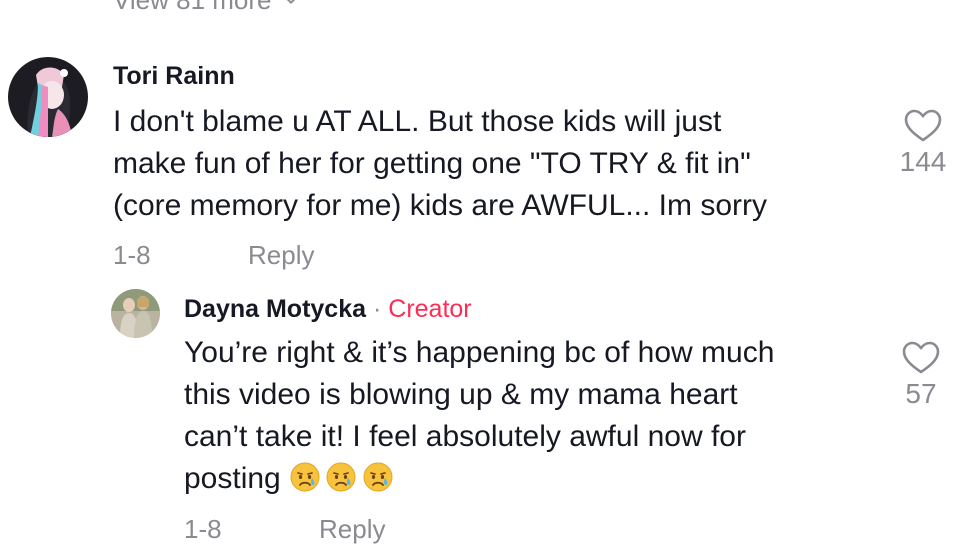 This screenshot has height=551, width=980. Describe the element at coordinates (430, 309) in the screenshot. I see `creator-badge: Creator` at that location.